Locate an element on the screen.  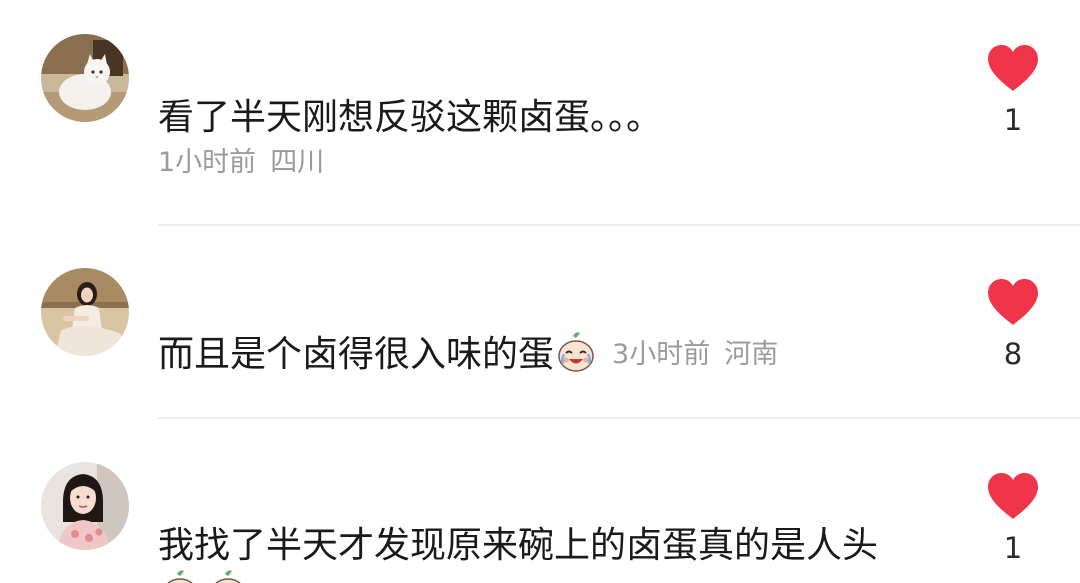
comment-time: 3小时前 is located at coordinates (661, 354).